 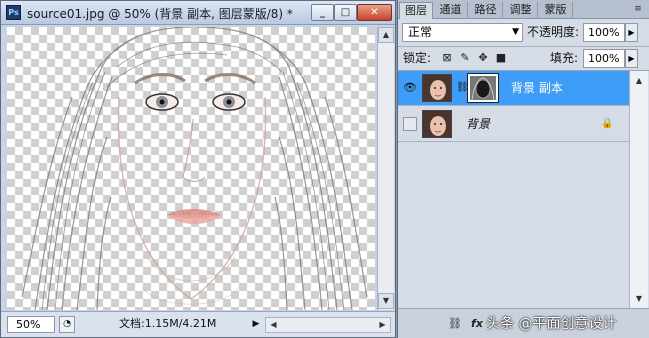 What do you see at coordinates (256, 324) in the screenshot?
I see `status-menu-arrow-icon: ▶` at bounding box center [256, 324].